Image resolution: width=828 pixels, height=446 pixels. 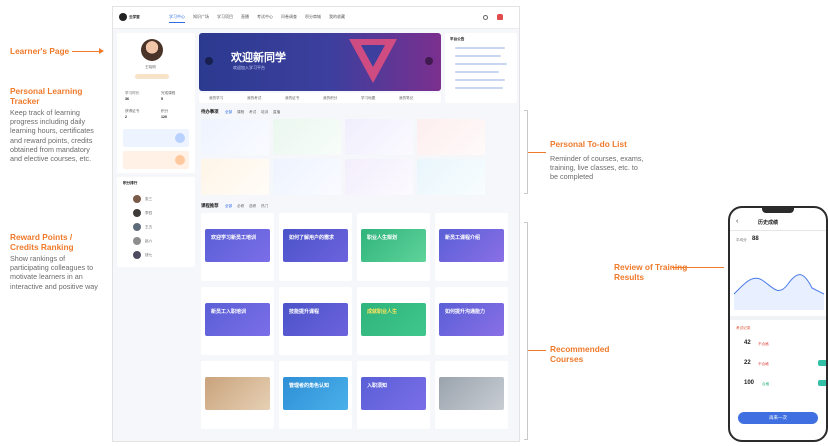 What do you see at coordinates (320, 62) in the screenshot?
I see `welcome-banner: 欢迎新同学 欢迎加入学习平台` at bounding box center [320, 62].